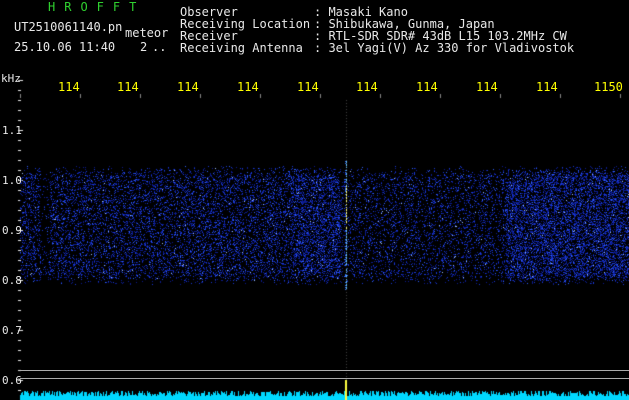 This screenshot has width=629, height=400. I want to click on y-tick-label: 1.0, so click(12, 180).